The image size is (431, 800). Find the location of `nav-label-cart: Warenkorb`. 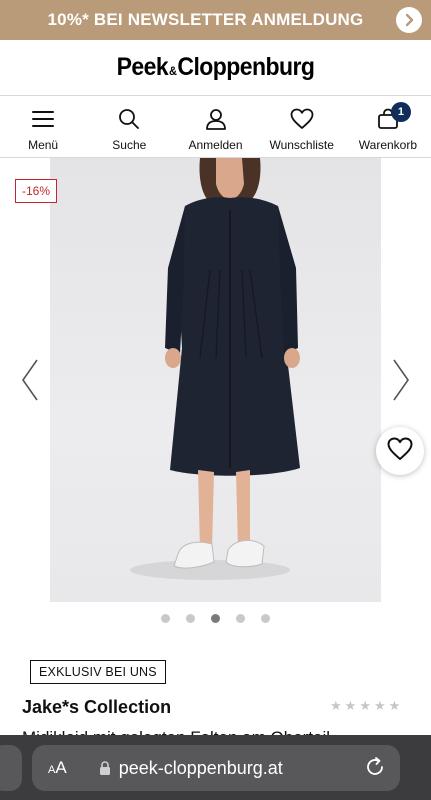

nav-label-cart: Warenkorb is located at coordinates (388, 145).